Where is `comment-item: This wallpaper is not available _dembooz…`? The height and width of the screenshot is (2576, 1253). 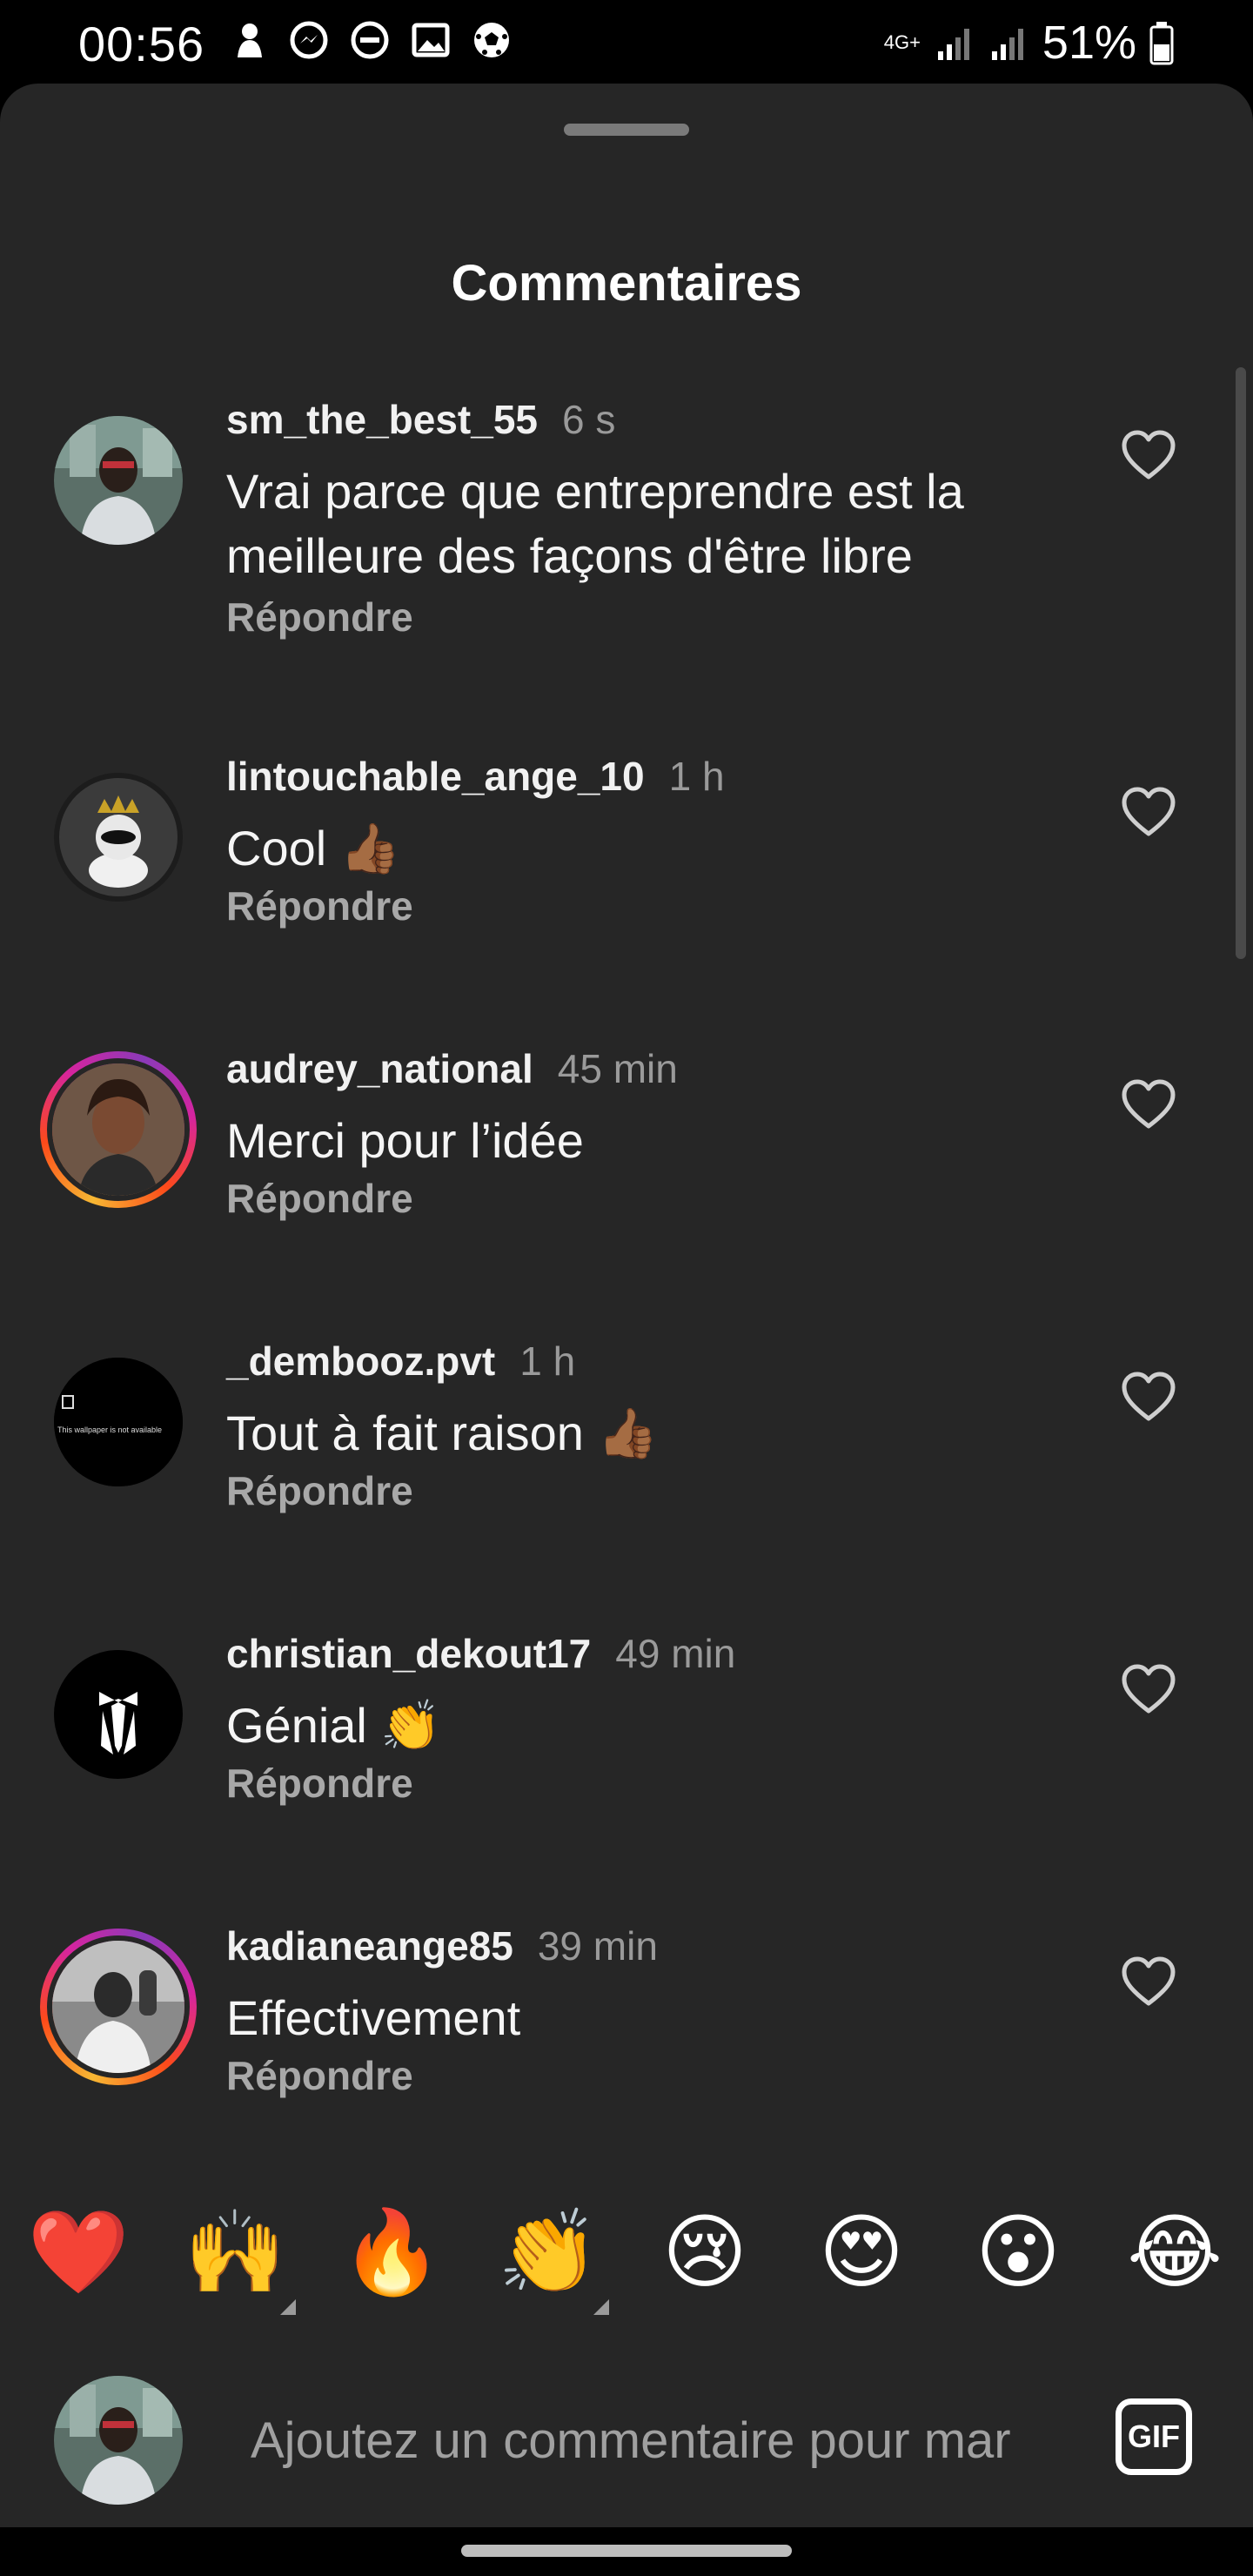 comment-item: This wallpaper is not available _dembooz… is located at coordinates (626, 1476).